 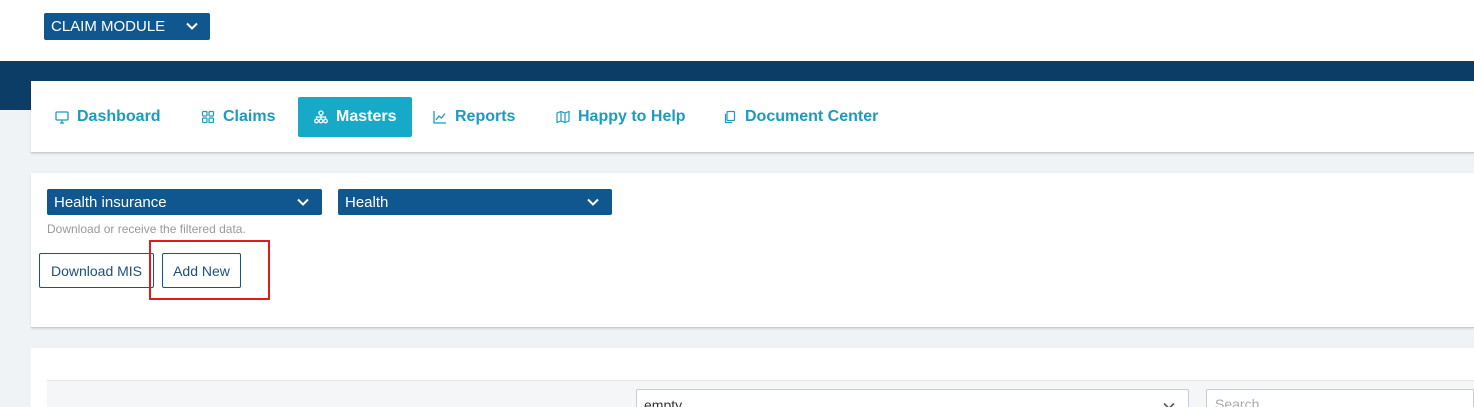 I want to click on nav-dashboard: Dashboard, so click(x=108, y=117).